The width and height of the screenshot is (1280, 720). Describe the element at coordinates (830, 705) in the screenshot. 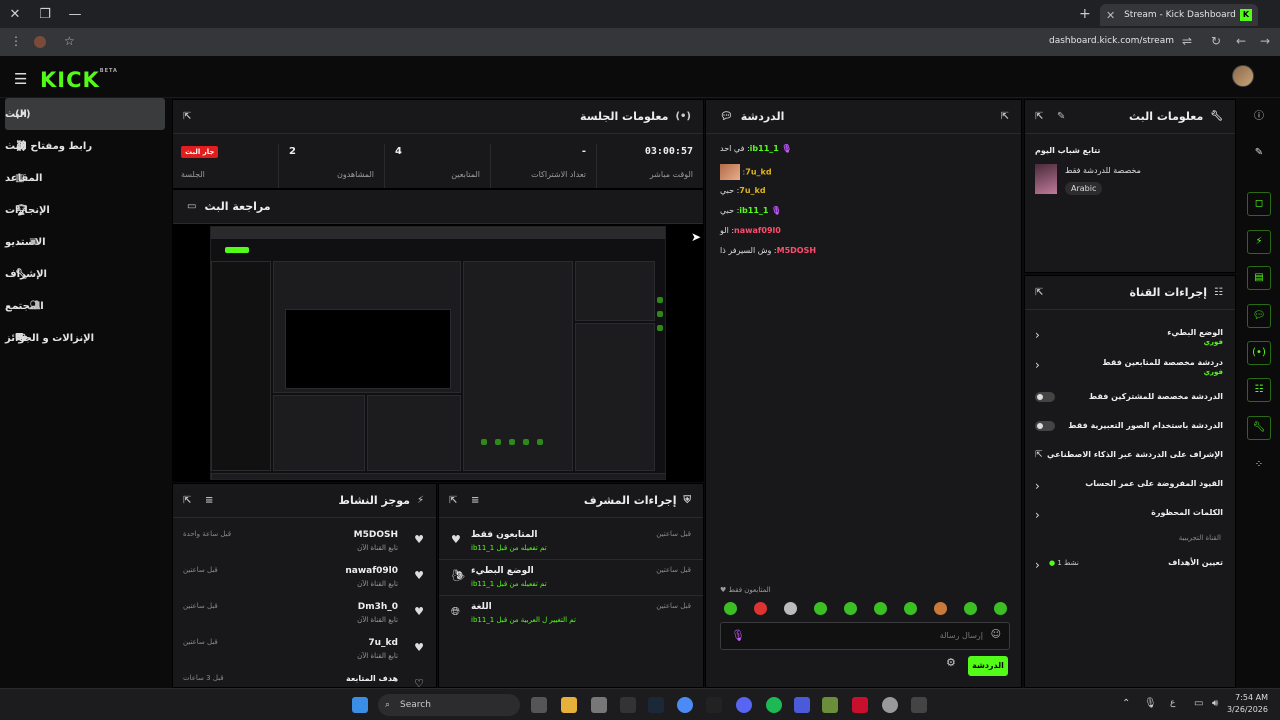

I see `minecraft-icon` at that location.